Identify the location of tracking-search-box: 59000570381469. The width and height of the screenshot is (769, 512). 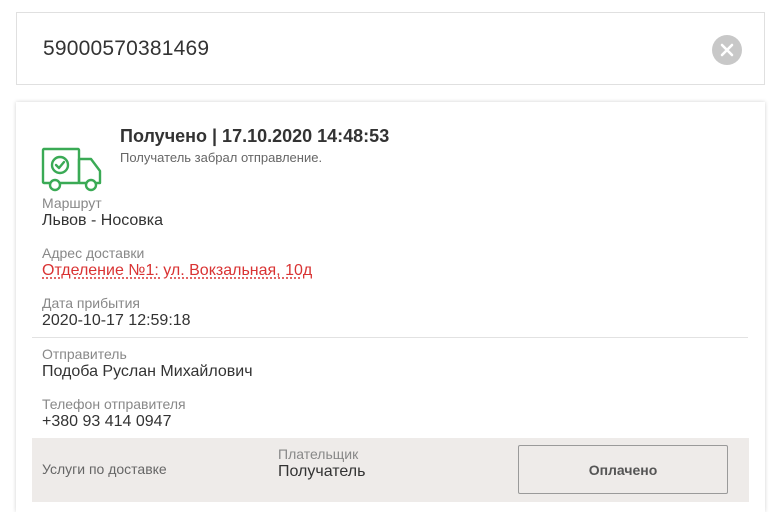
(390, 48).